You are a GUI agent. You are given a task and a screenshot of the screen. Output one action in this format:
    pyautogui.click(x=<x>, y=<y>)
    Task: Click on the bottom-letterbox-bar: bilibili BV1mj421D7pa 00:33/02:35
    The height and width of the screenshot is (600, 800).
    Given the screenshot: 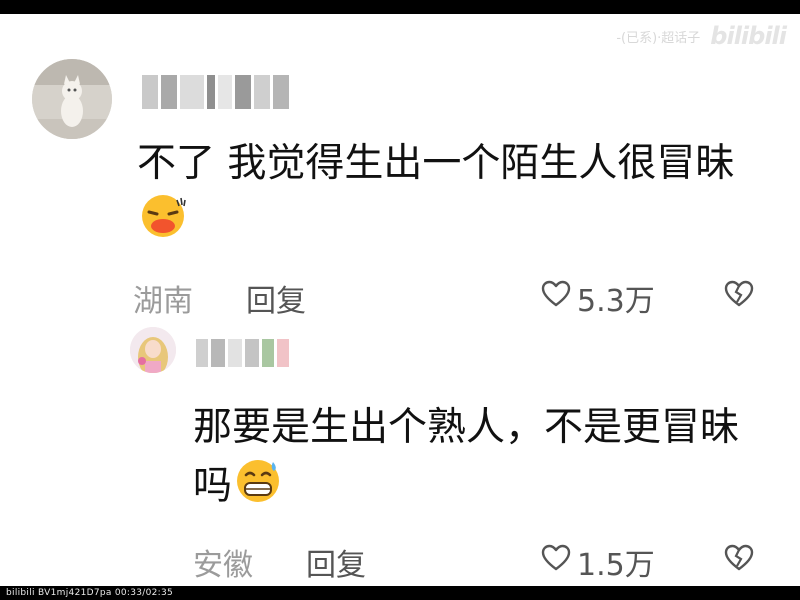 What is the action you would take?
    pyautogui.click(x=400, y=593)
    